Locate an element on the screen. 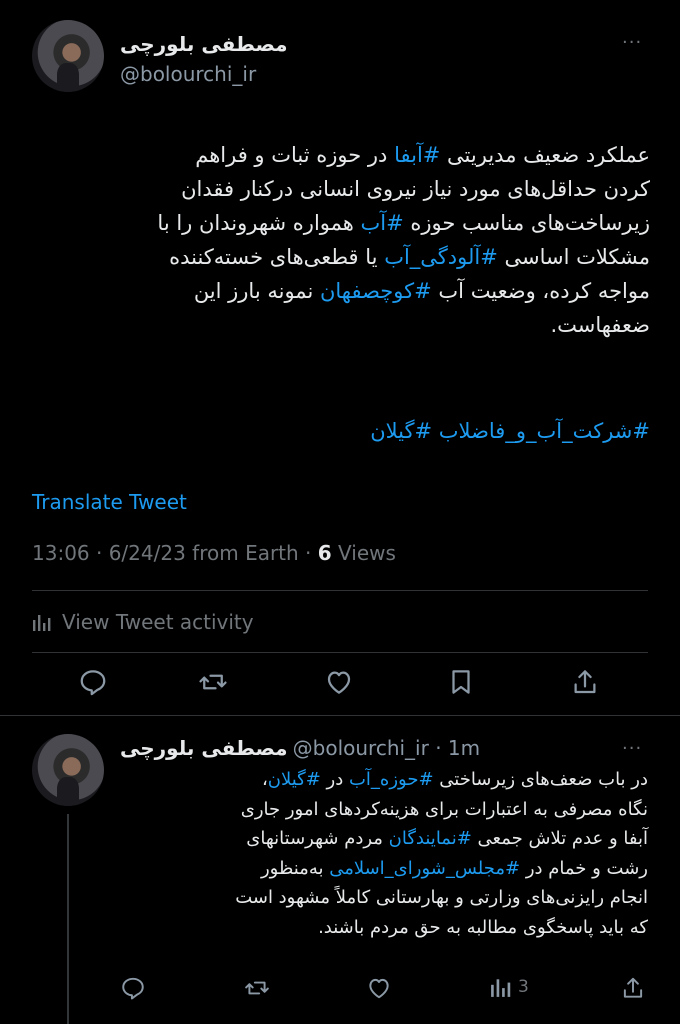 This screenshot has height=1024, width=680. text-segment: به‌منظور is located at coordinates (295, 868).